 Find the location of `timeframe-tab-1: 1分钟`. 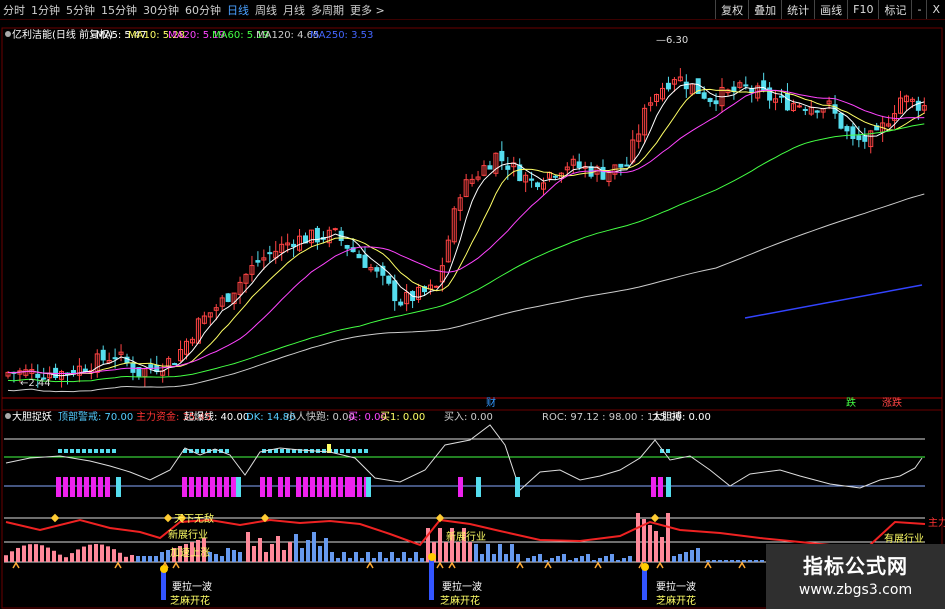

timeframe-tab-1: 1分钟 is located at coordinates (45, 10).